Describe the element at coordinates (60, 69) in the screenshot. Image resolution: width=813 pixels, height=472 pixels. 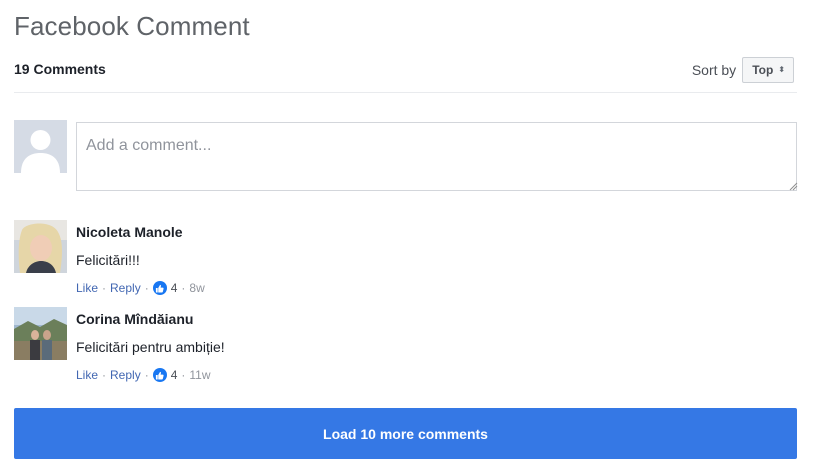
I see `comment-count: 19 Comments` at that location.